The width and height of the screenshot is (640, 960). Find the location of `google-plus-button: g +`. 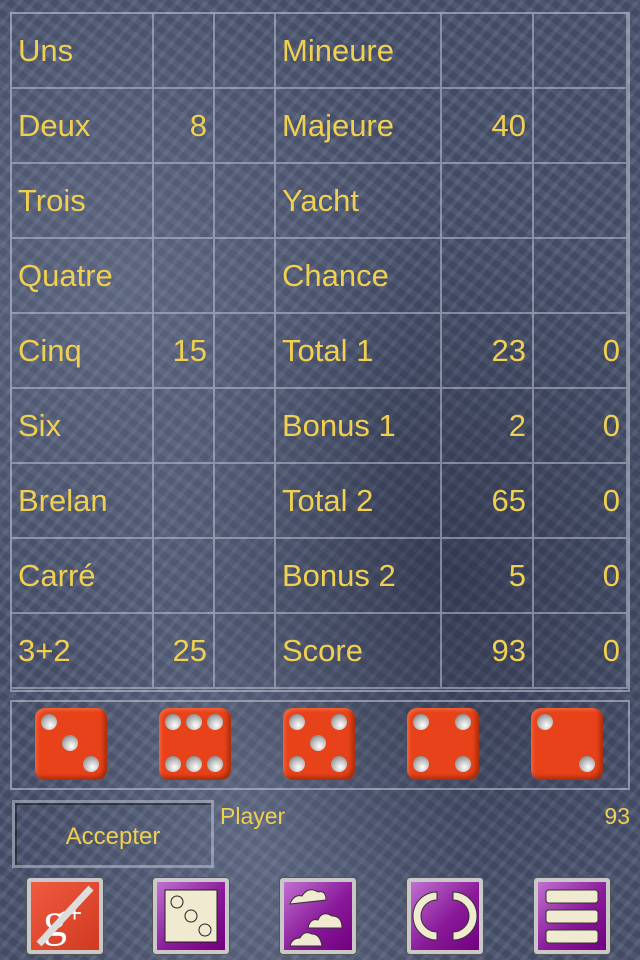

google-plus-button: g + is located at coordinates (65, 916).